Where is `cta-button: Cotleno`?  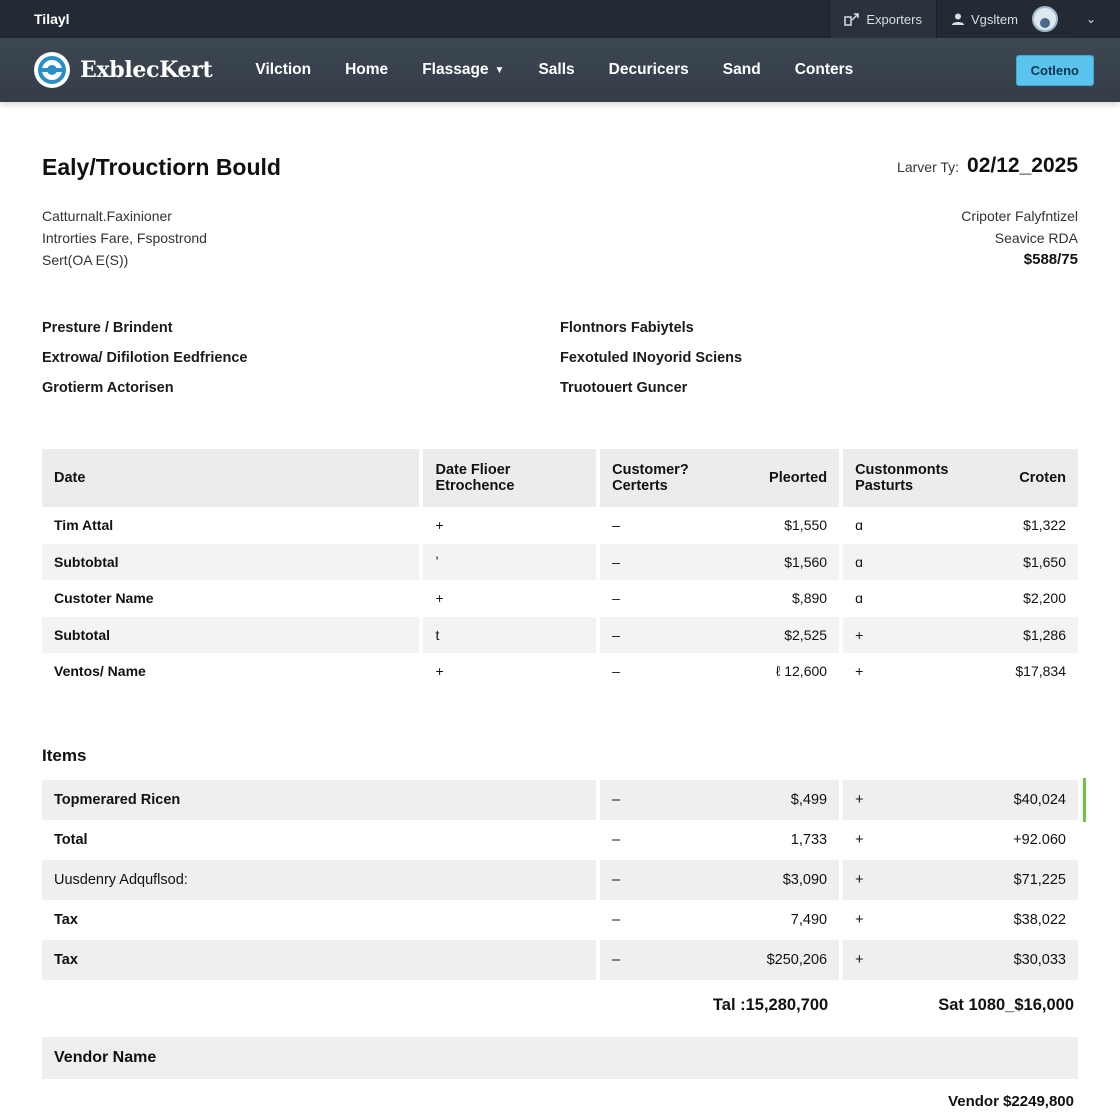 cta-button: Cotleno is located at coordinates (1054, 70).